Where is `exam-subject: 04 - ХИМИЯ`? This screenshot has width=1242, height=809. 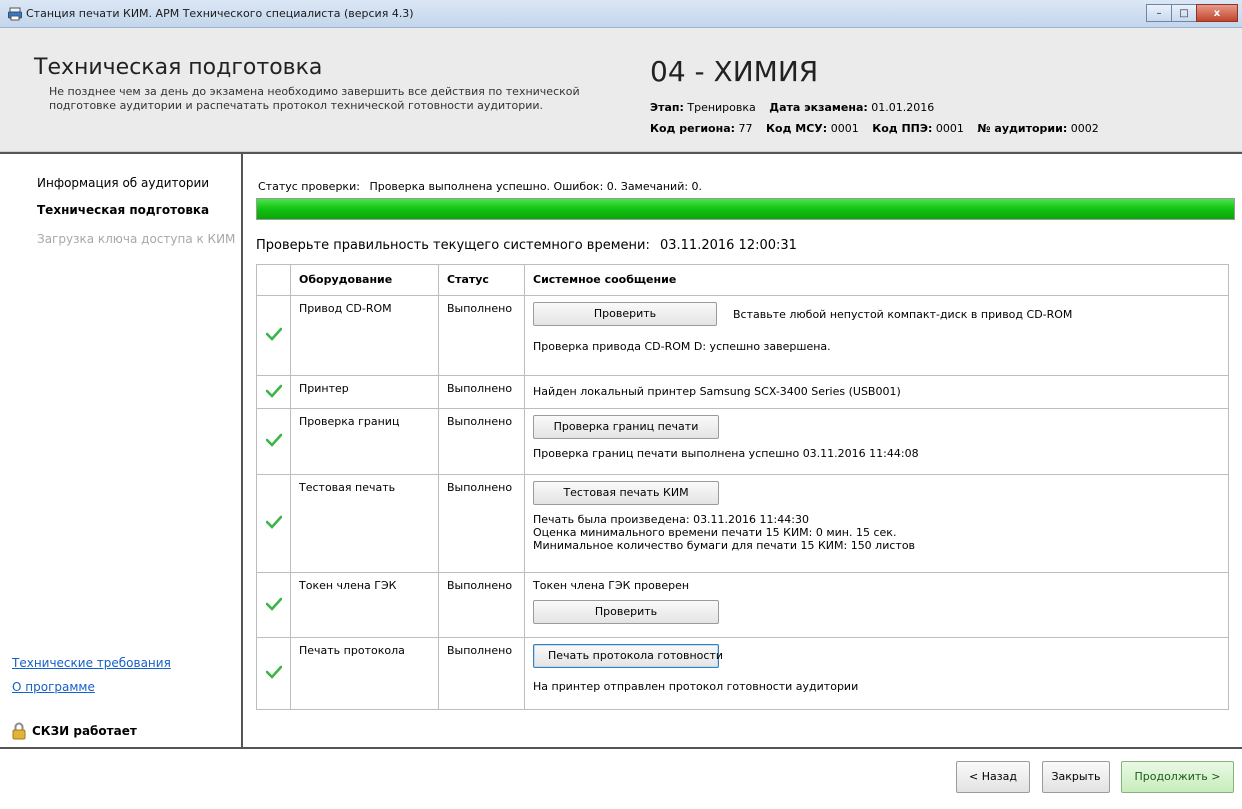 exam-subject: 04 - ХИМИЯ is located at coordinates (734, 71).